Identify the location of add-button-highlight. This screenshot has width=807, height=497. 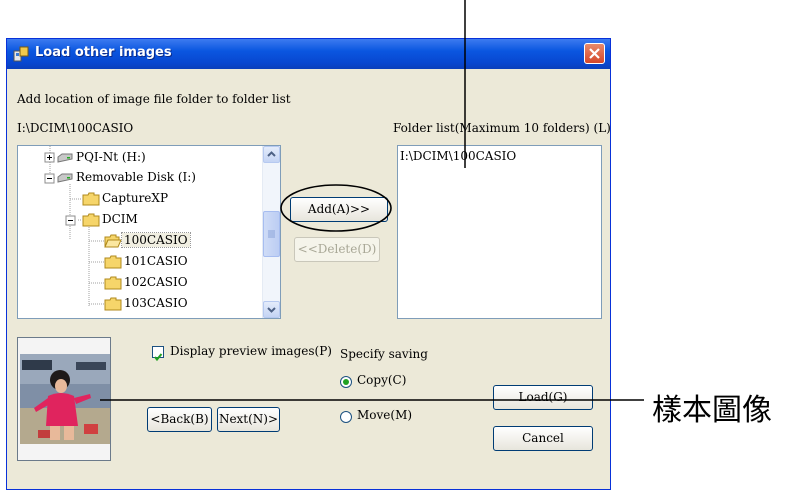
(336, 208).